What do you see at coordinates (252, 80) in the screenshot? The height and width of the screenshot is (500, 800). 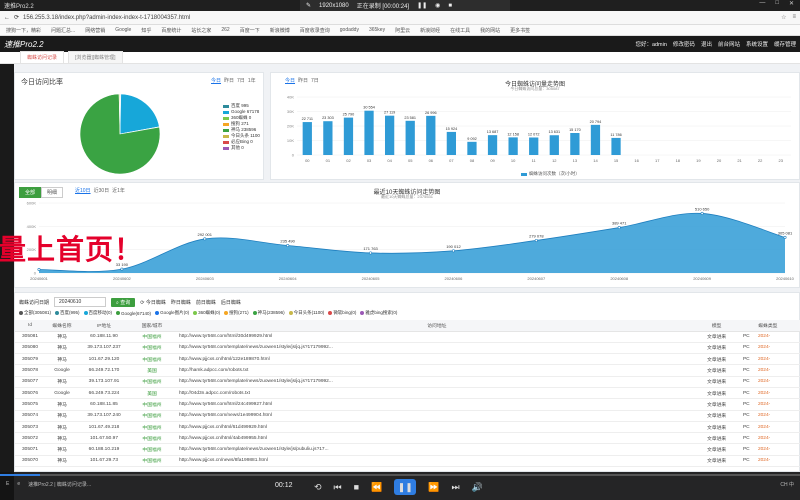 I see `pie-filter-1y: 1年` at bounding box center [252, 80].